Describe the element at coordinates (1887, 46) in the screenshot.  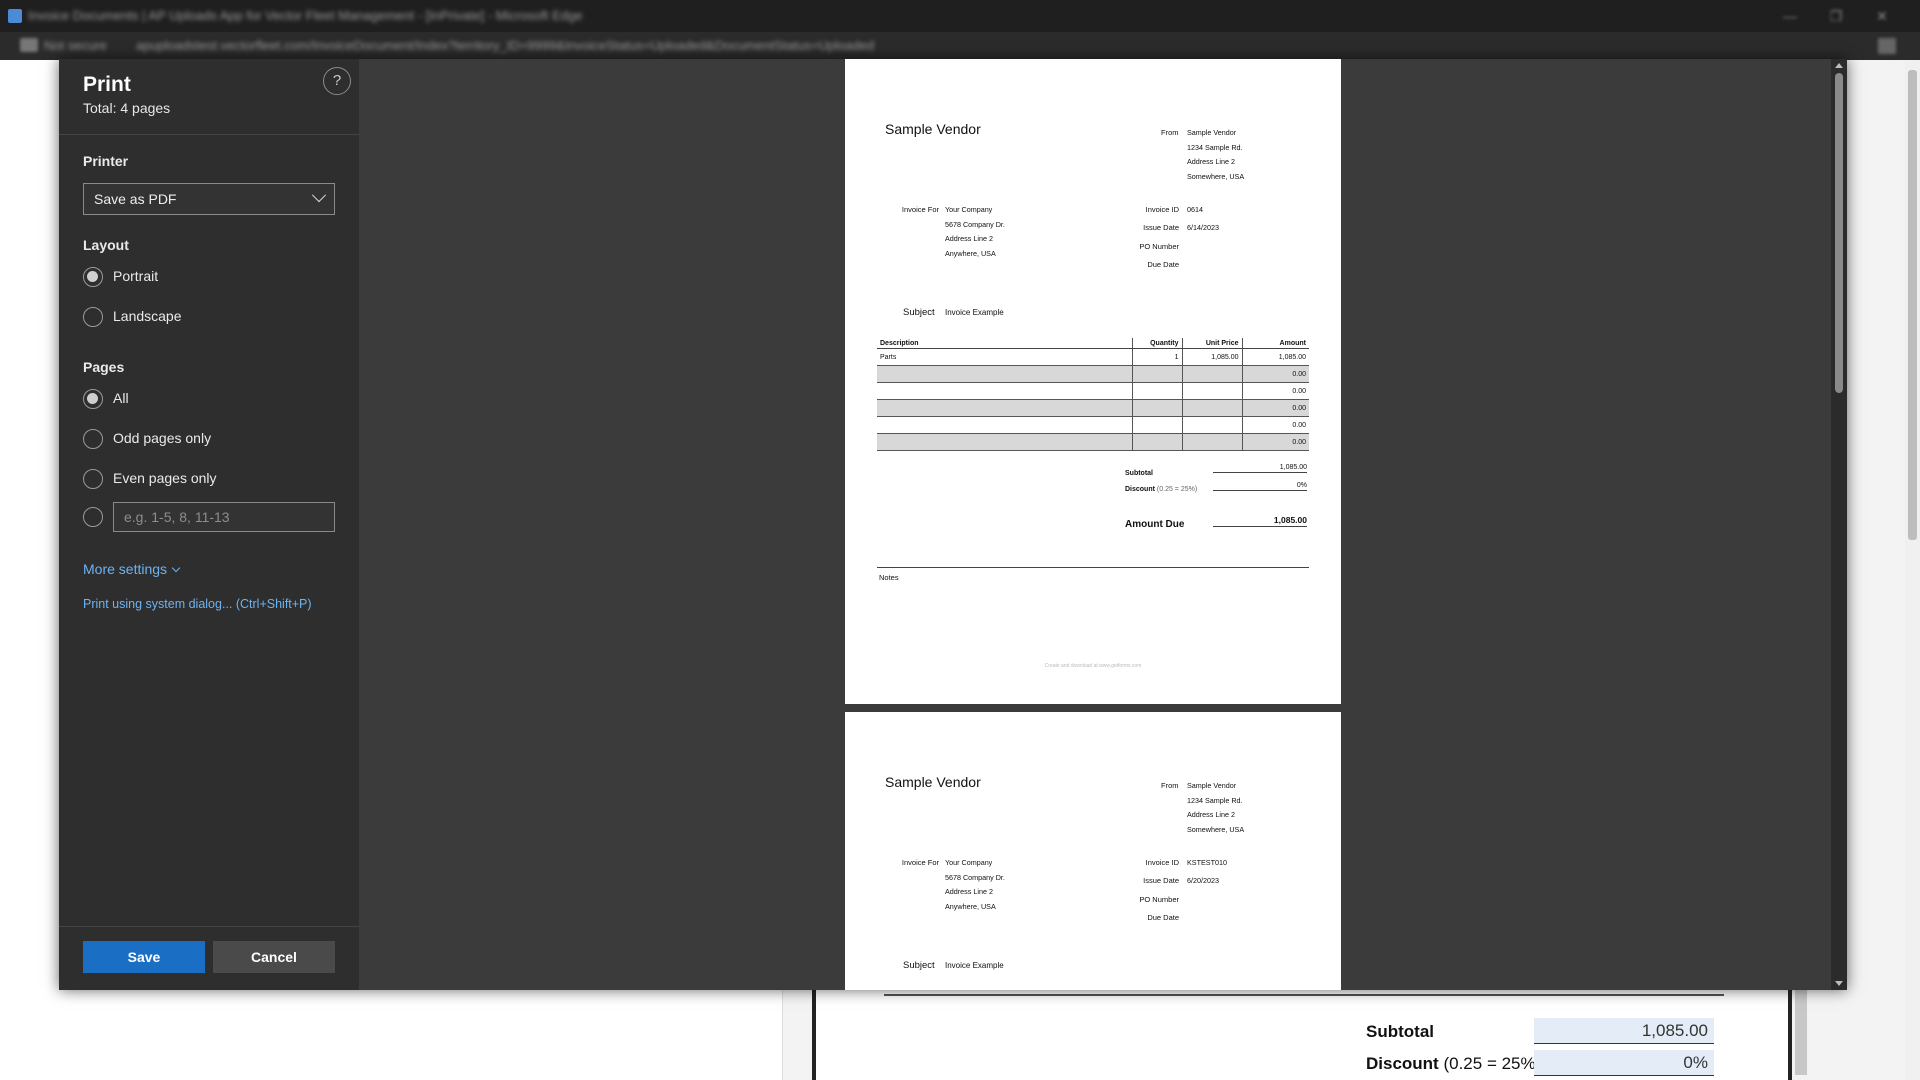
I see `extensions-icon` at that location.